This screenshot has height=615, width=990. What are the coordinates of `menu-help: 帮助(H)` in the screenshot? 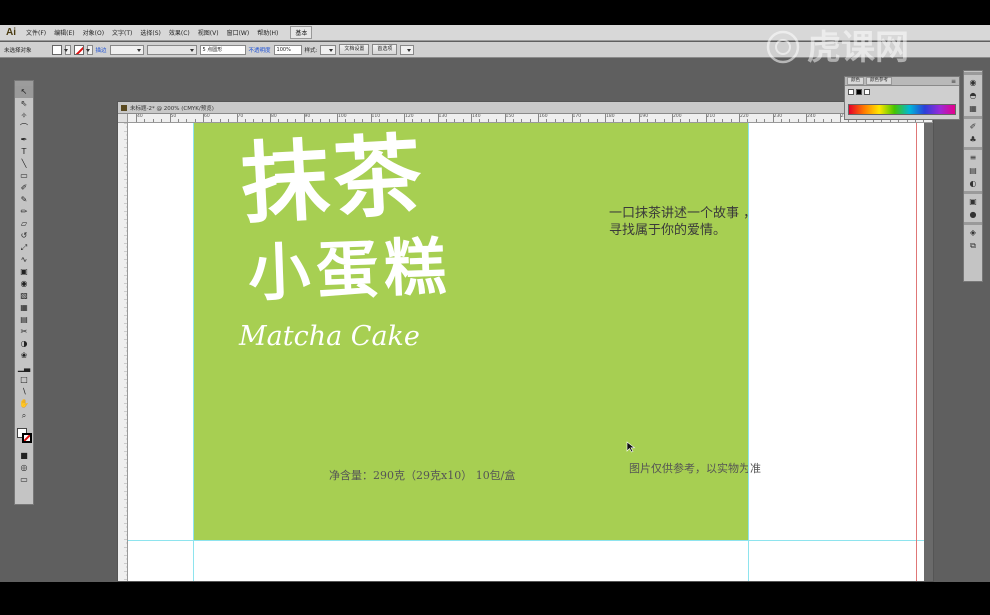 It's located at (267, 32).